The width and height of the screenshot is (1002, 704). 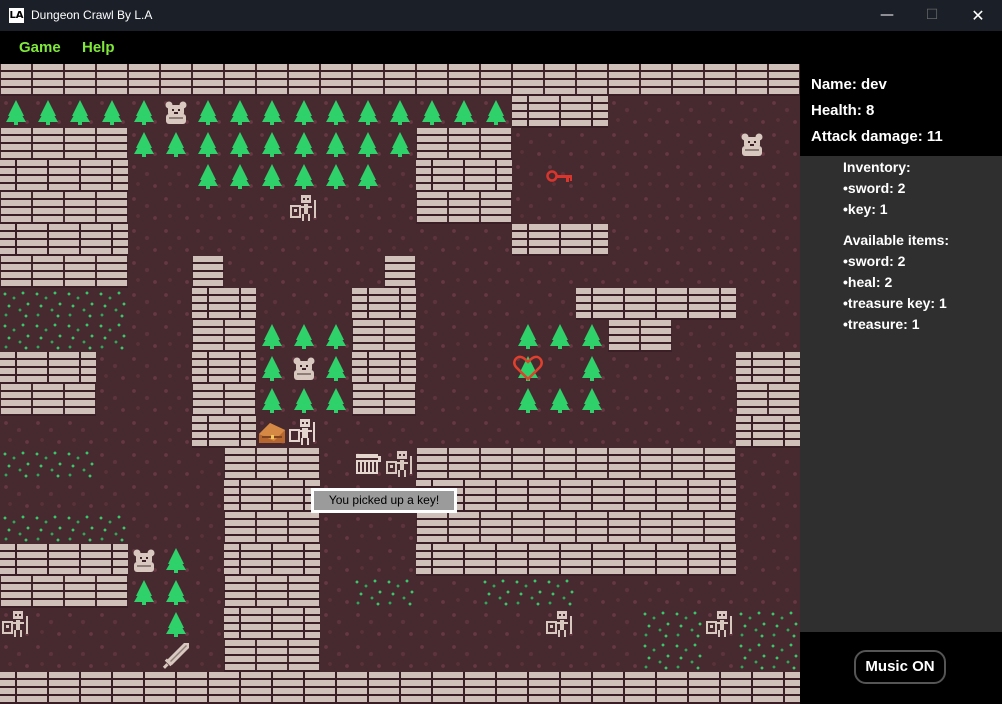 I want to click on minimize-button: —, so click(x=887, y=15).